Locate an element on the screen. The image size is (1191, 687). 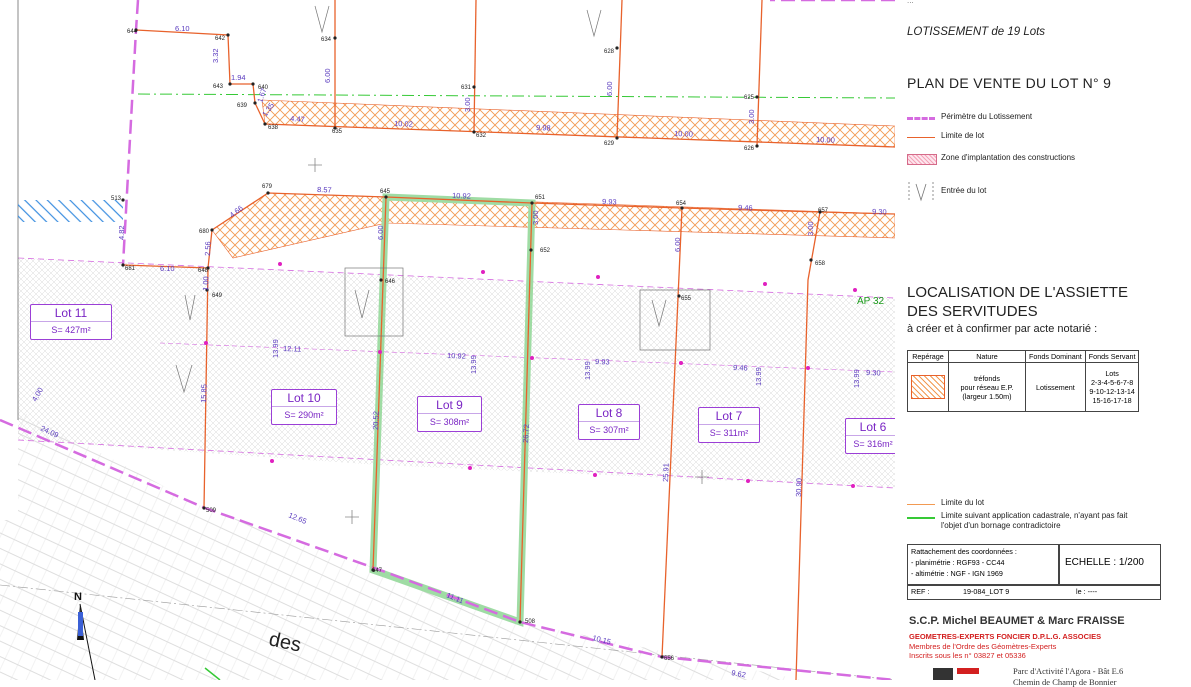
nature-line: tréfonds is located at coordinates (987, 378).